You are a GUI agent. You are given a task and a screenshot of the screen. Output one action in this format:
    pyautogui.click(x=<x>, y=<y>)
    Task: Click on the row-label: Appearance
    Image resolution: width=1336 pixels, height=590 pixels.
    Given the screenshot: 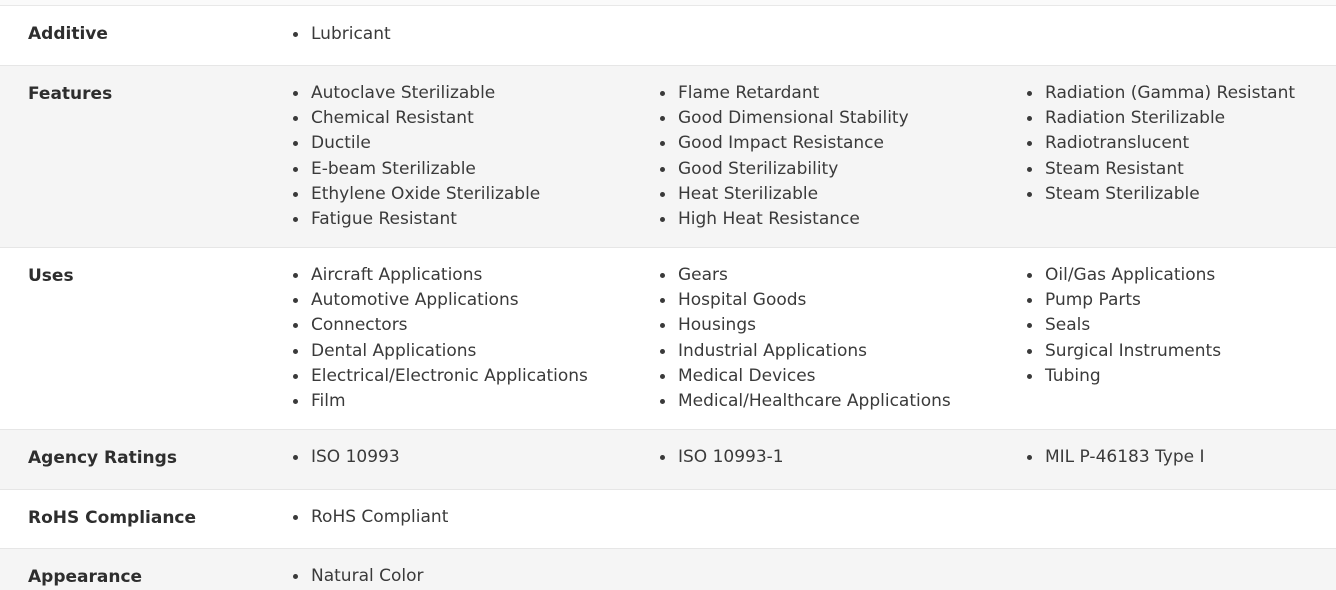 What is the action you would take?
    pyautogui.click(x=85, y=577)
    